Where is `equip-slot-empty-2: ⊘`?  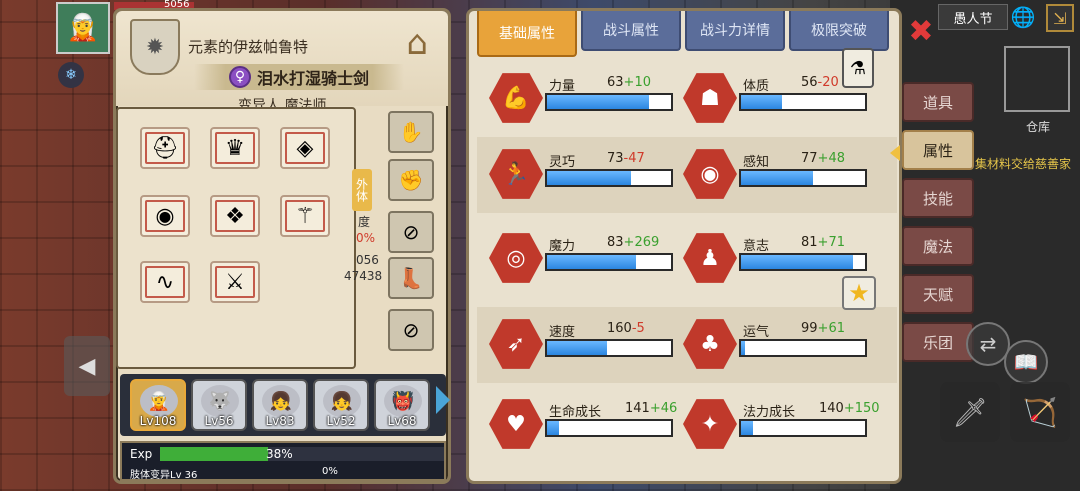 equip-slot-empty-2: ⊘ is located at coordinates (411, 330).